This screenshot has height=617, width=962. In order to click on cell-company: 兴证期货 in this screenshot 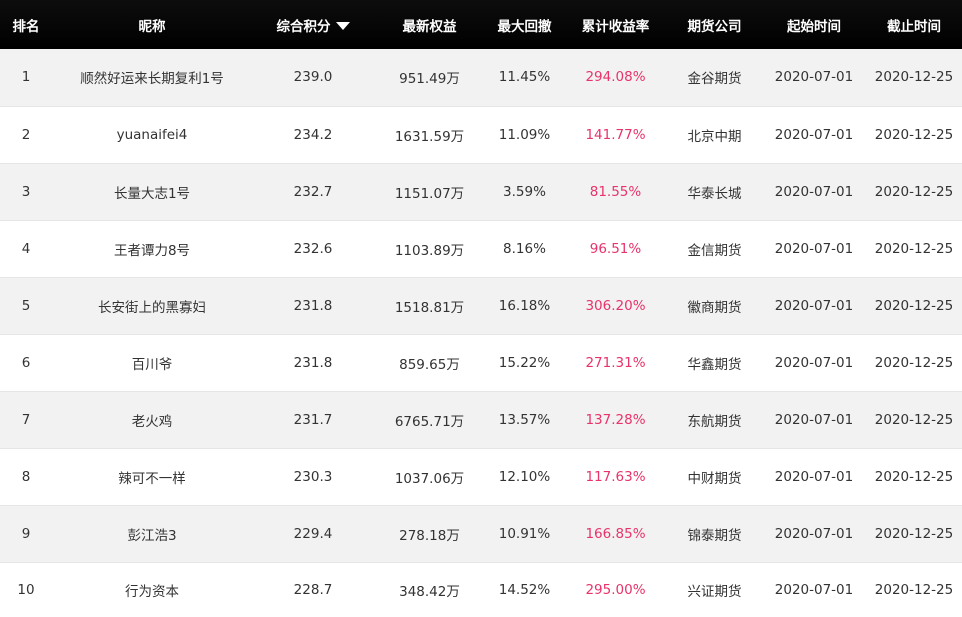, I will do `click(714, 589)`.